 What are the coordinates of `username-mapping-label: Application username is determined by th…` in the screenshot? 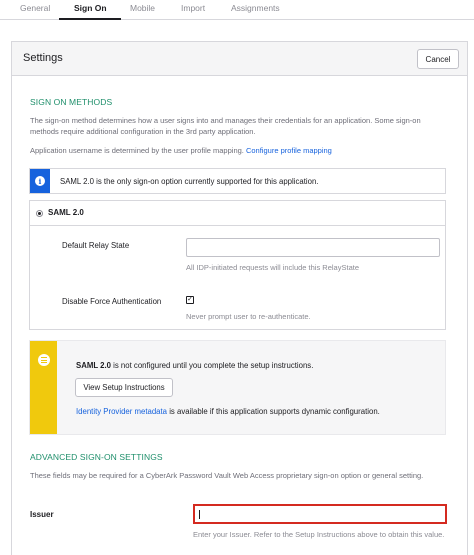 It's located at (137, 150).